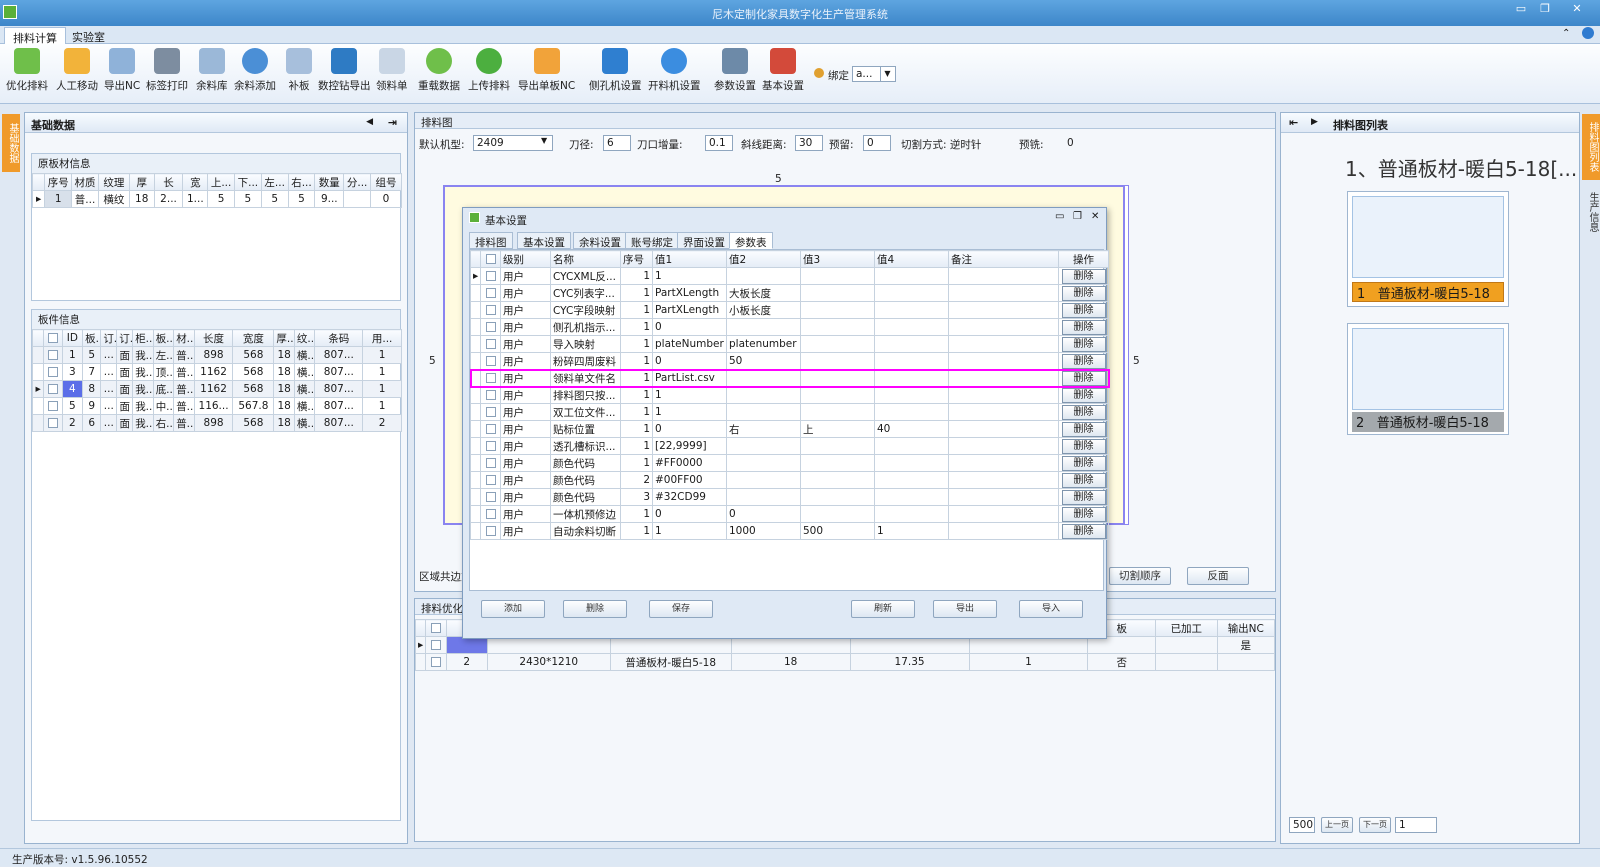 The image size is (1600, 867). Describe the element at coordinates (255, 70) in the screenshot. I see `remnant-add-button: 余料添加` at that location.